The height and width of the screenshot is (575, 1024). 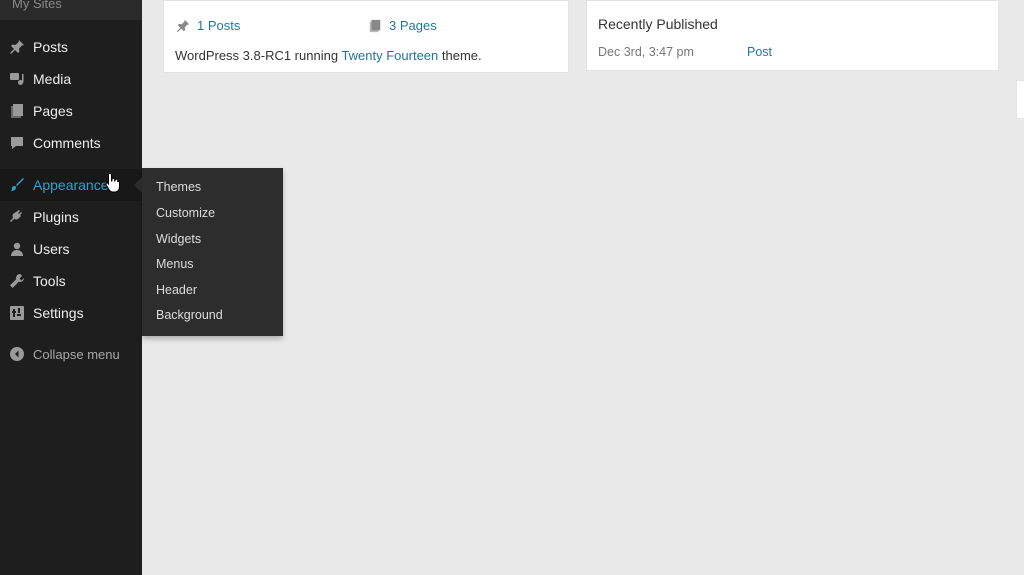 What do you see at coordinates (71, 249) in the screenshot?
I see `sidebar-item-users: Users` at bounding box center [71, 249].